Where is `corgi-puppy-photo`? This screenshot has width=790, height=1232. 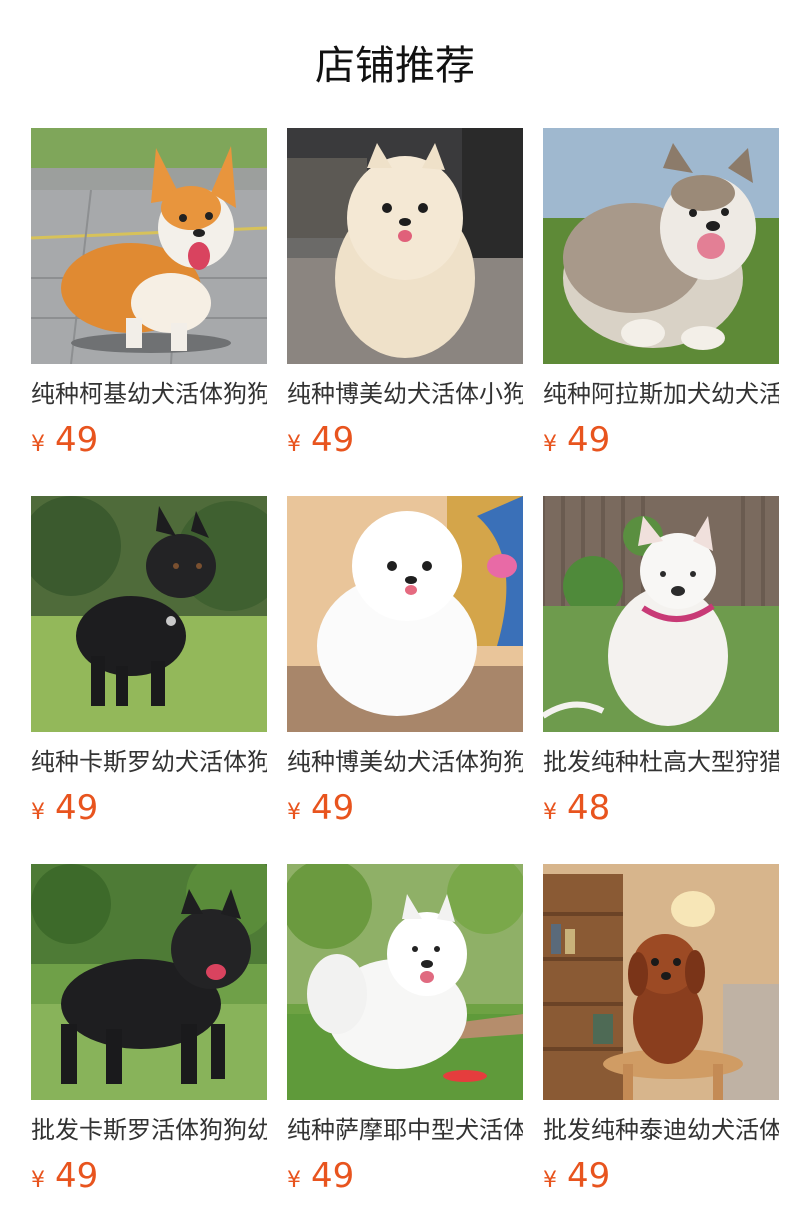 corgi-puppy-photo is located at coordinates (149, 246).